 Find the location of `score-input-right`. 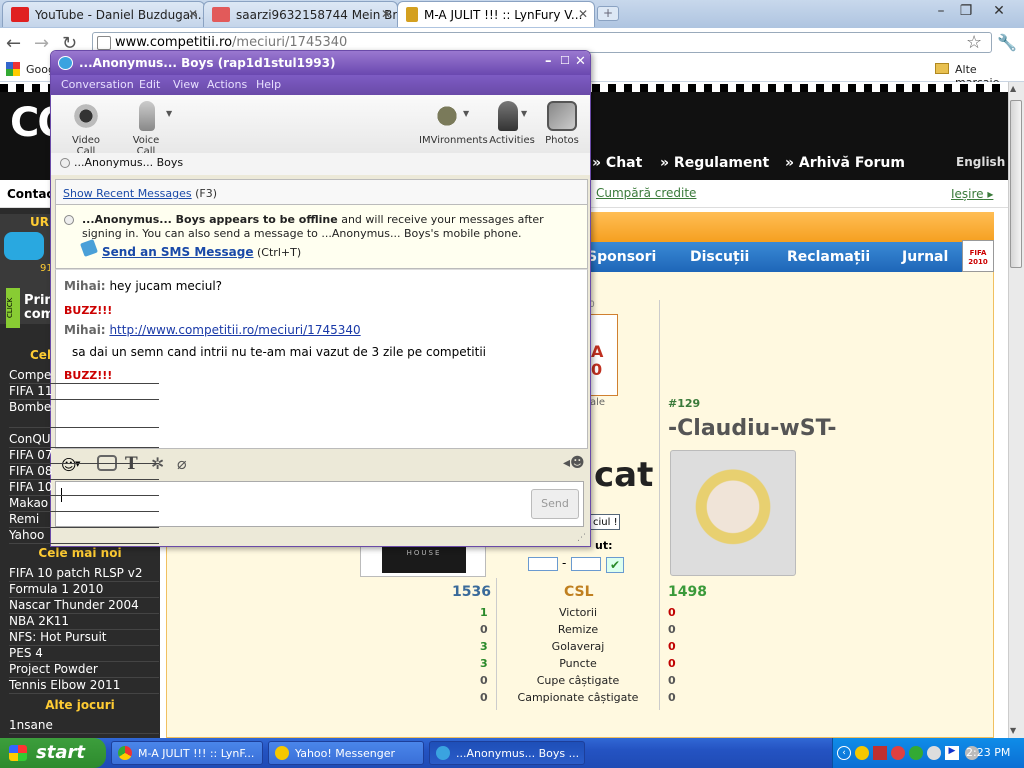

score-input-right is located at coordinates (586, 564).